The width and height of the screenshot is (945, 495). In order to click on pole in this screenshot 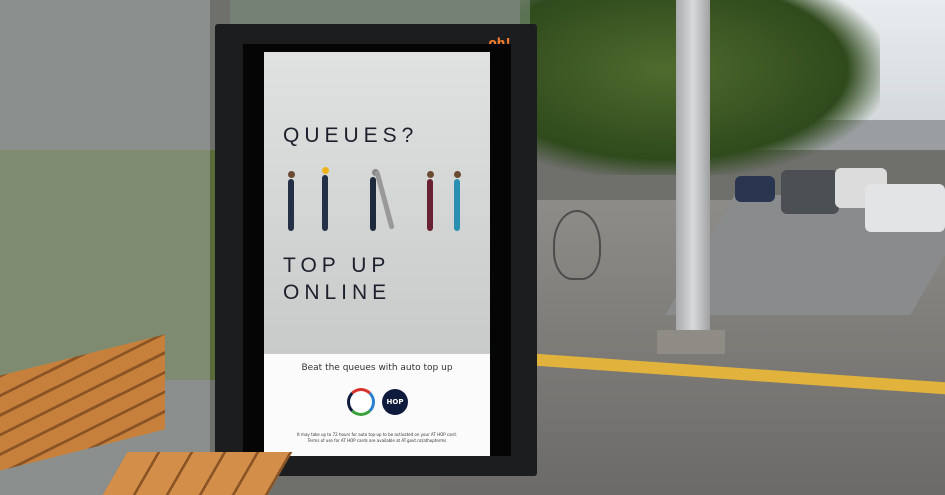, I will do `click(693, 170)`.